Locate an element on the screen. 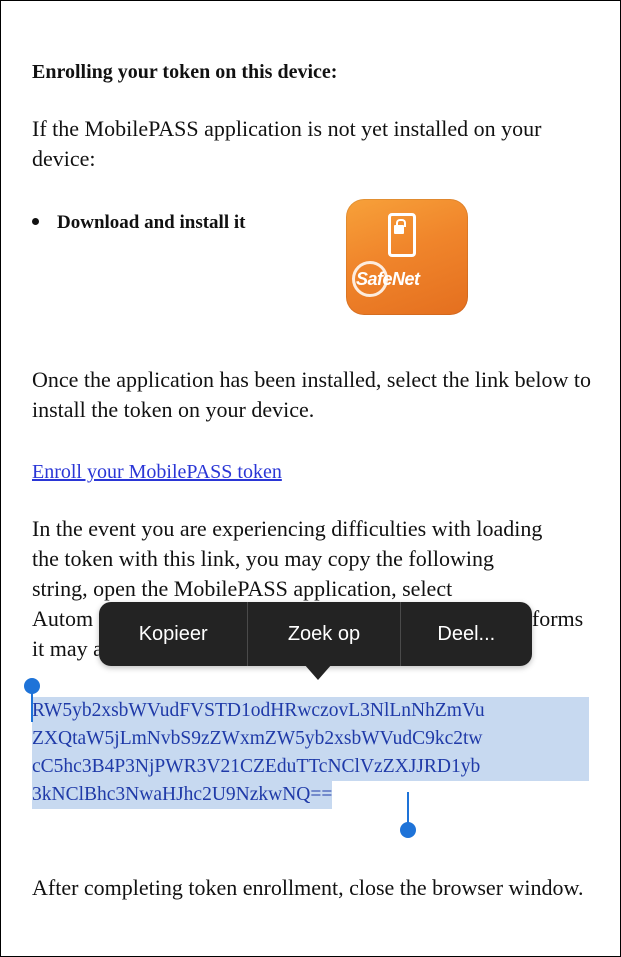 This screenshot has height=957, width=621. bullet-dot-icon is located at coordinates (35, 222).